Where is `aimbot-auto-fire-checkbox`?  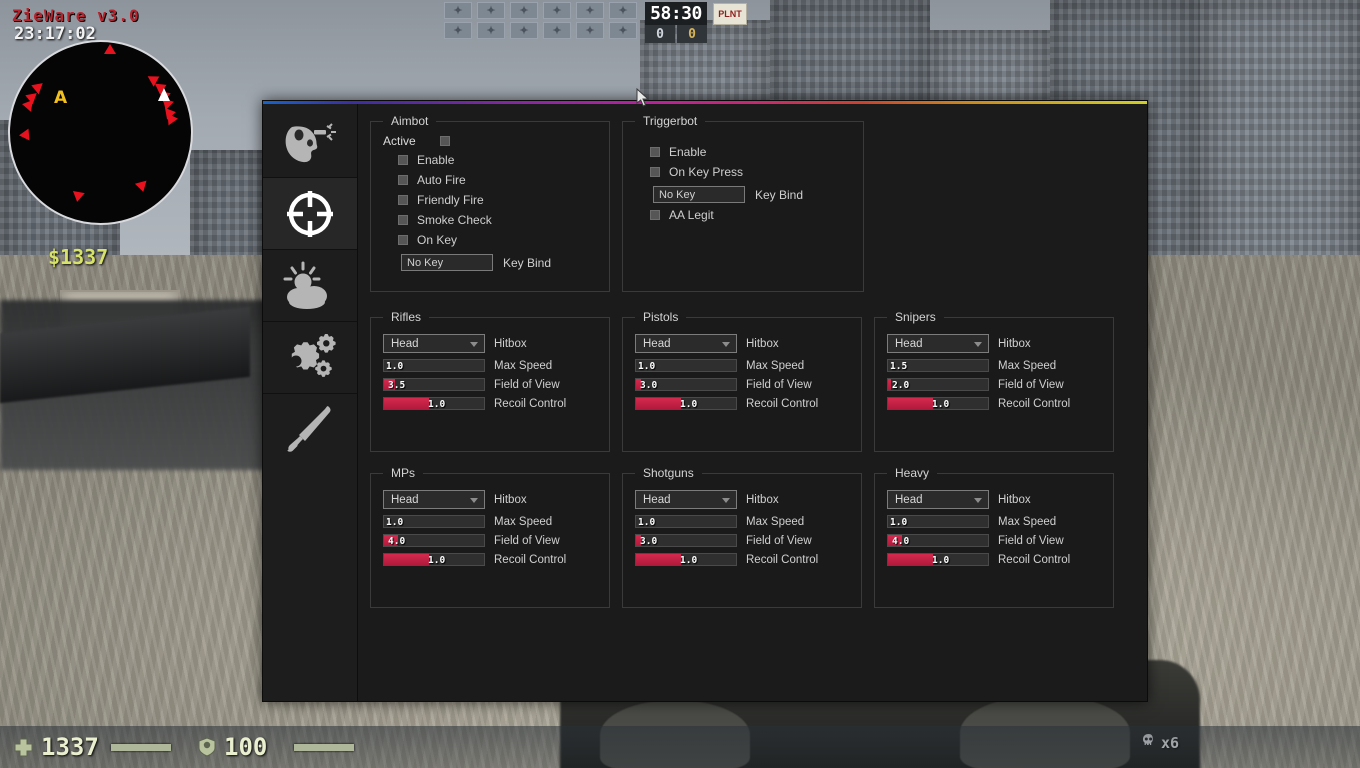
aimbot-auto-fire-checkbox is located at coordinates (403, 180).